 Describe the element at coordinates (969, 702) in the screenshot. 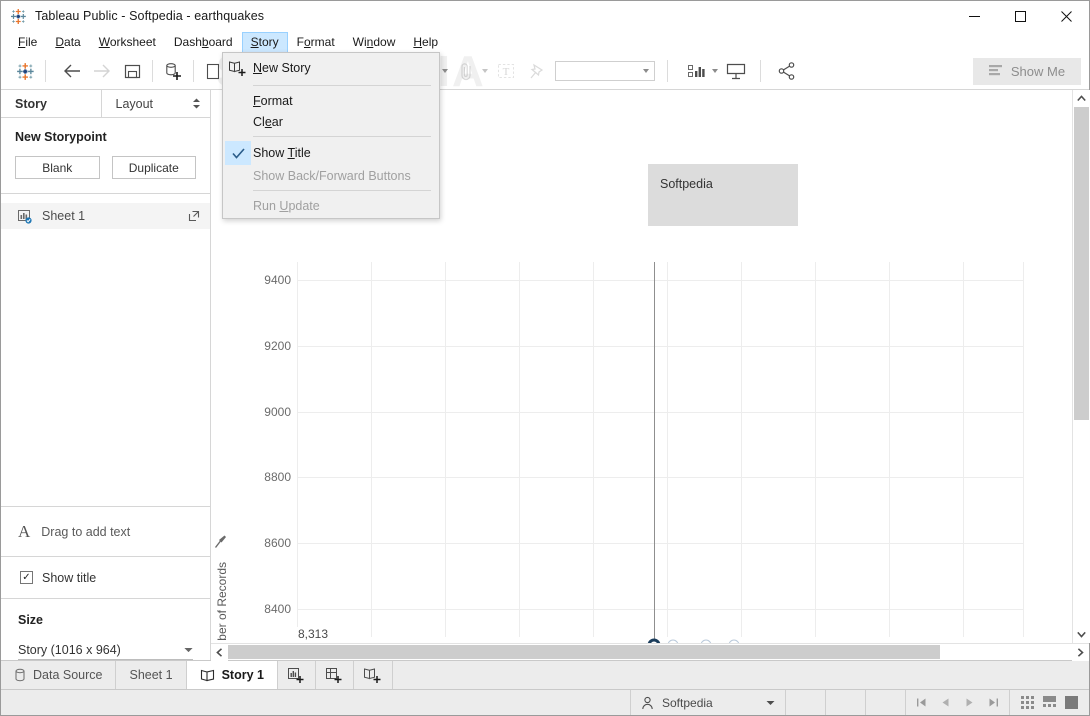

I see `next-icon` at that location.